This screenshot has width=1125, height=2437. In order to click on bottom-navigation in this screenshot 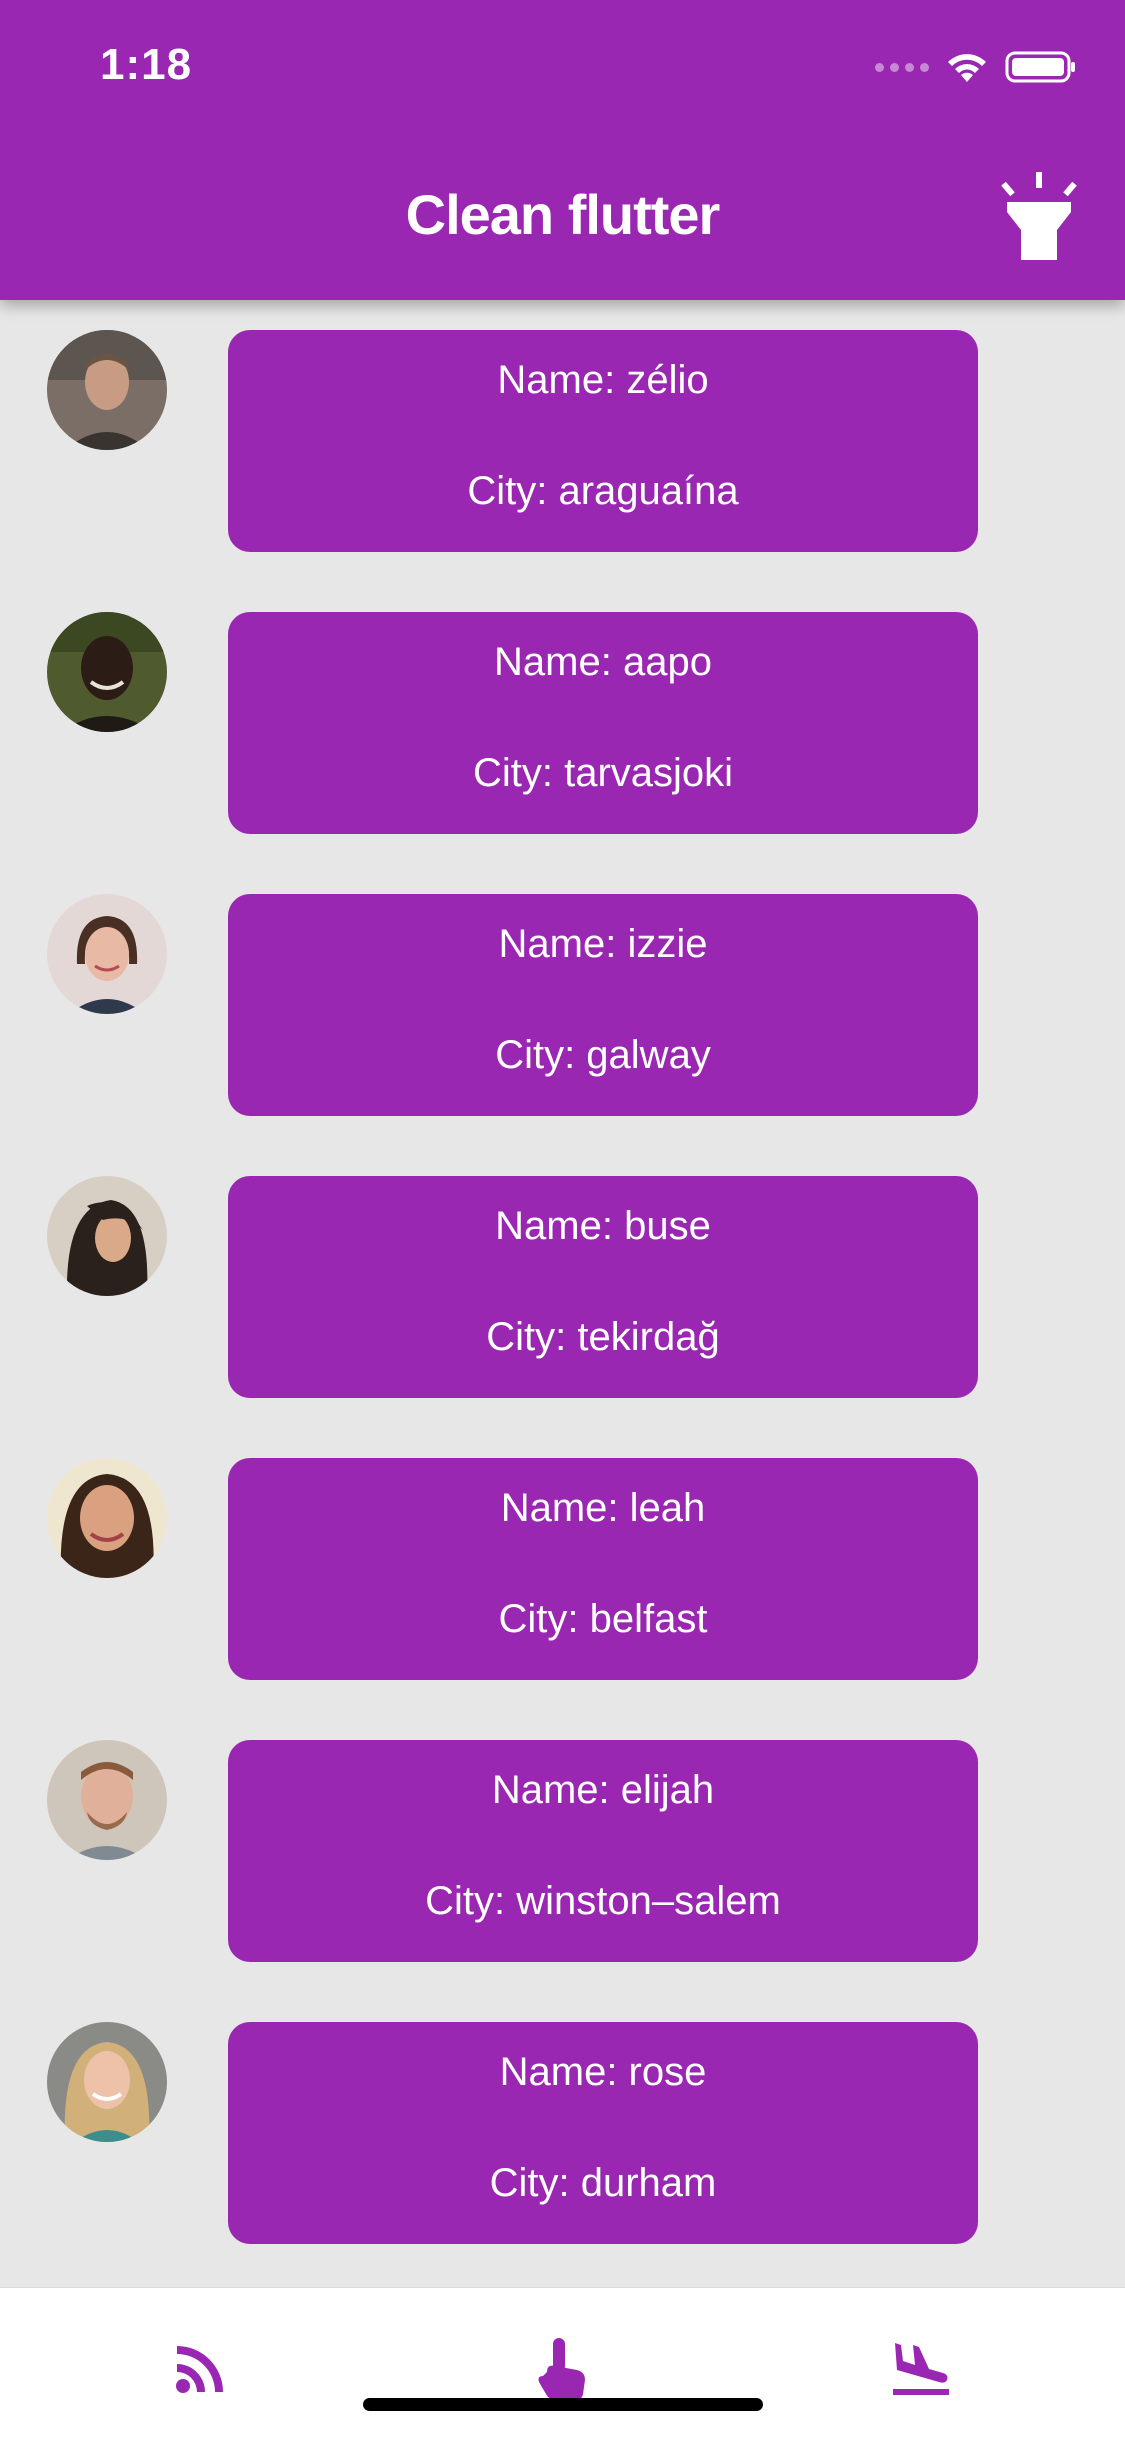, I will do `click(562, 2362)`.